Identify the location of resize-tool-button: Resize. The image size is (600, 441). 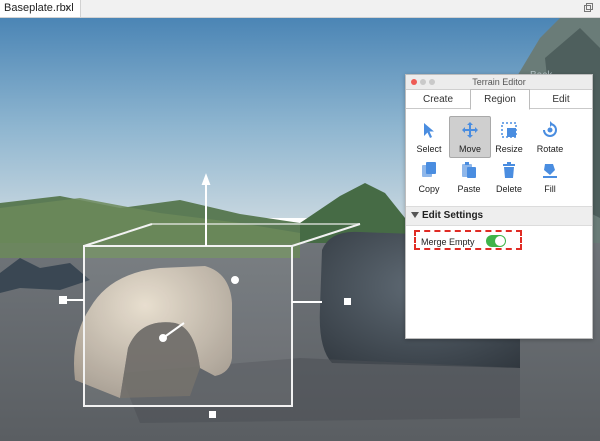
(509, 137).